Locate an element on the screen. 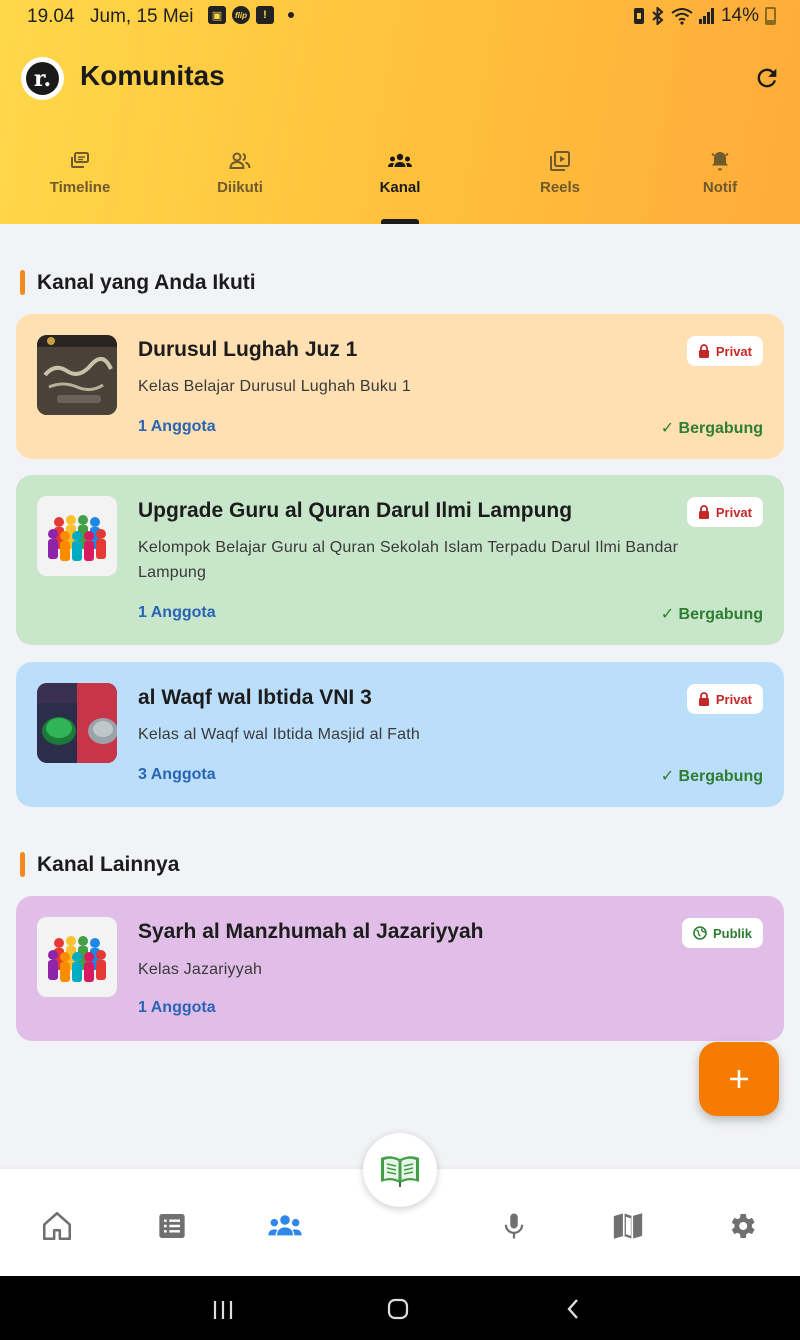 Image resolution: width=800 pixels, height=1340 pixels. home-icon is located at coordinates (57, 1226).